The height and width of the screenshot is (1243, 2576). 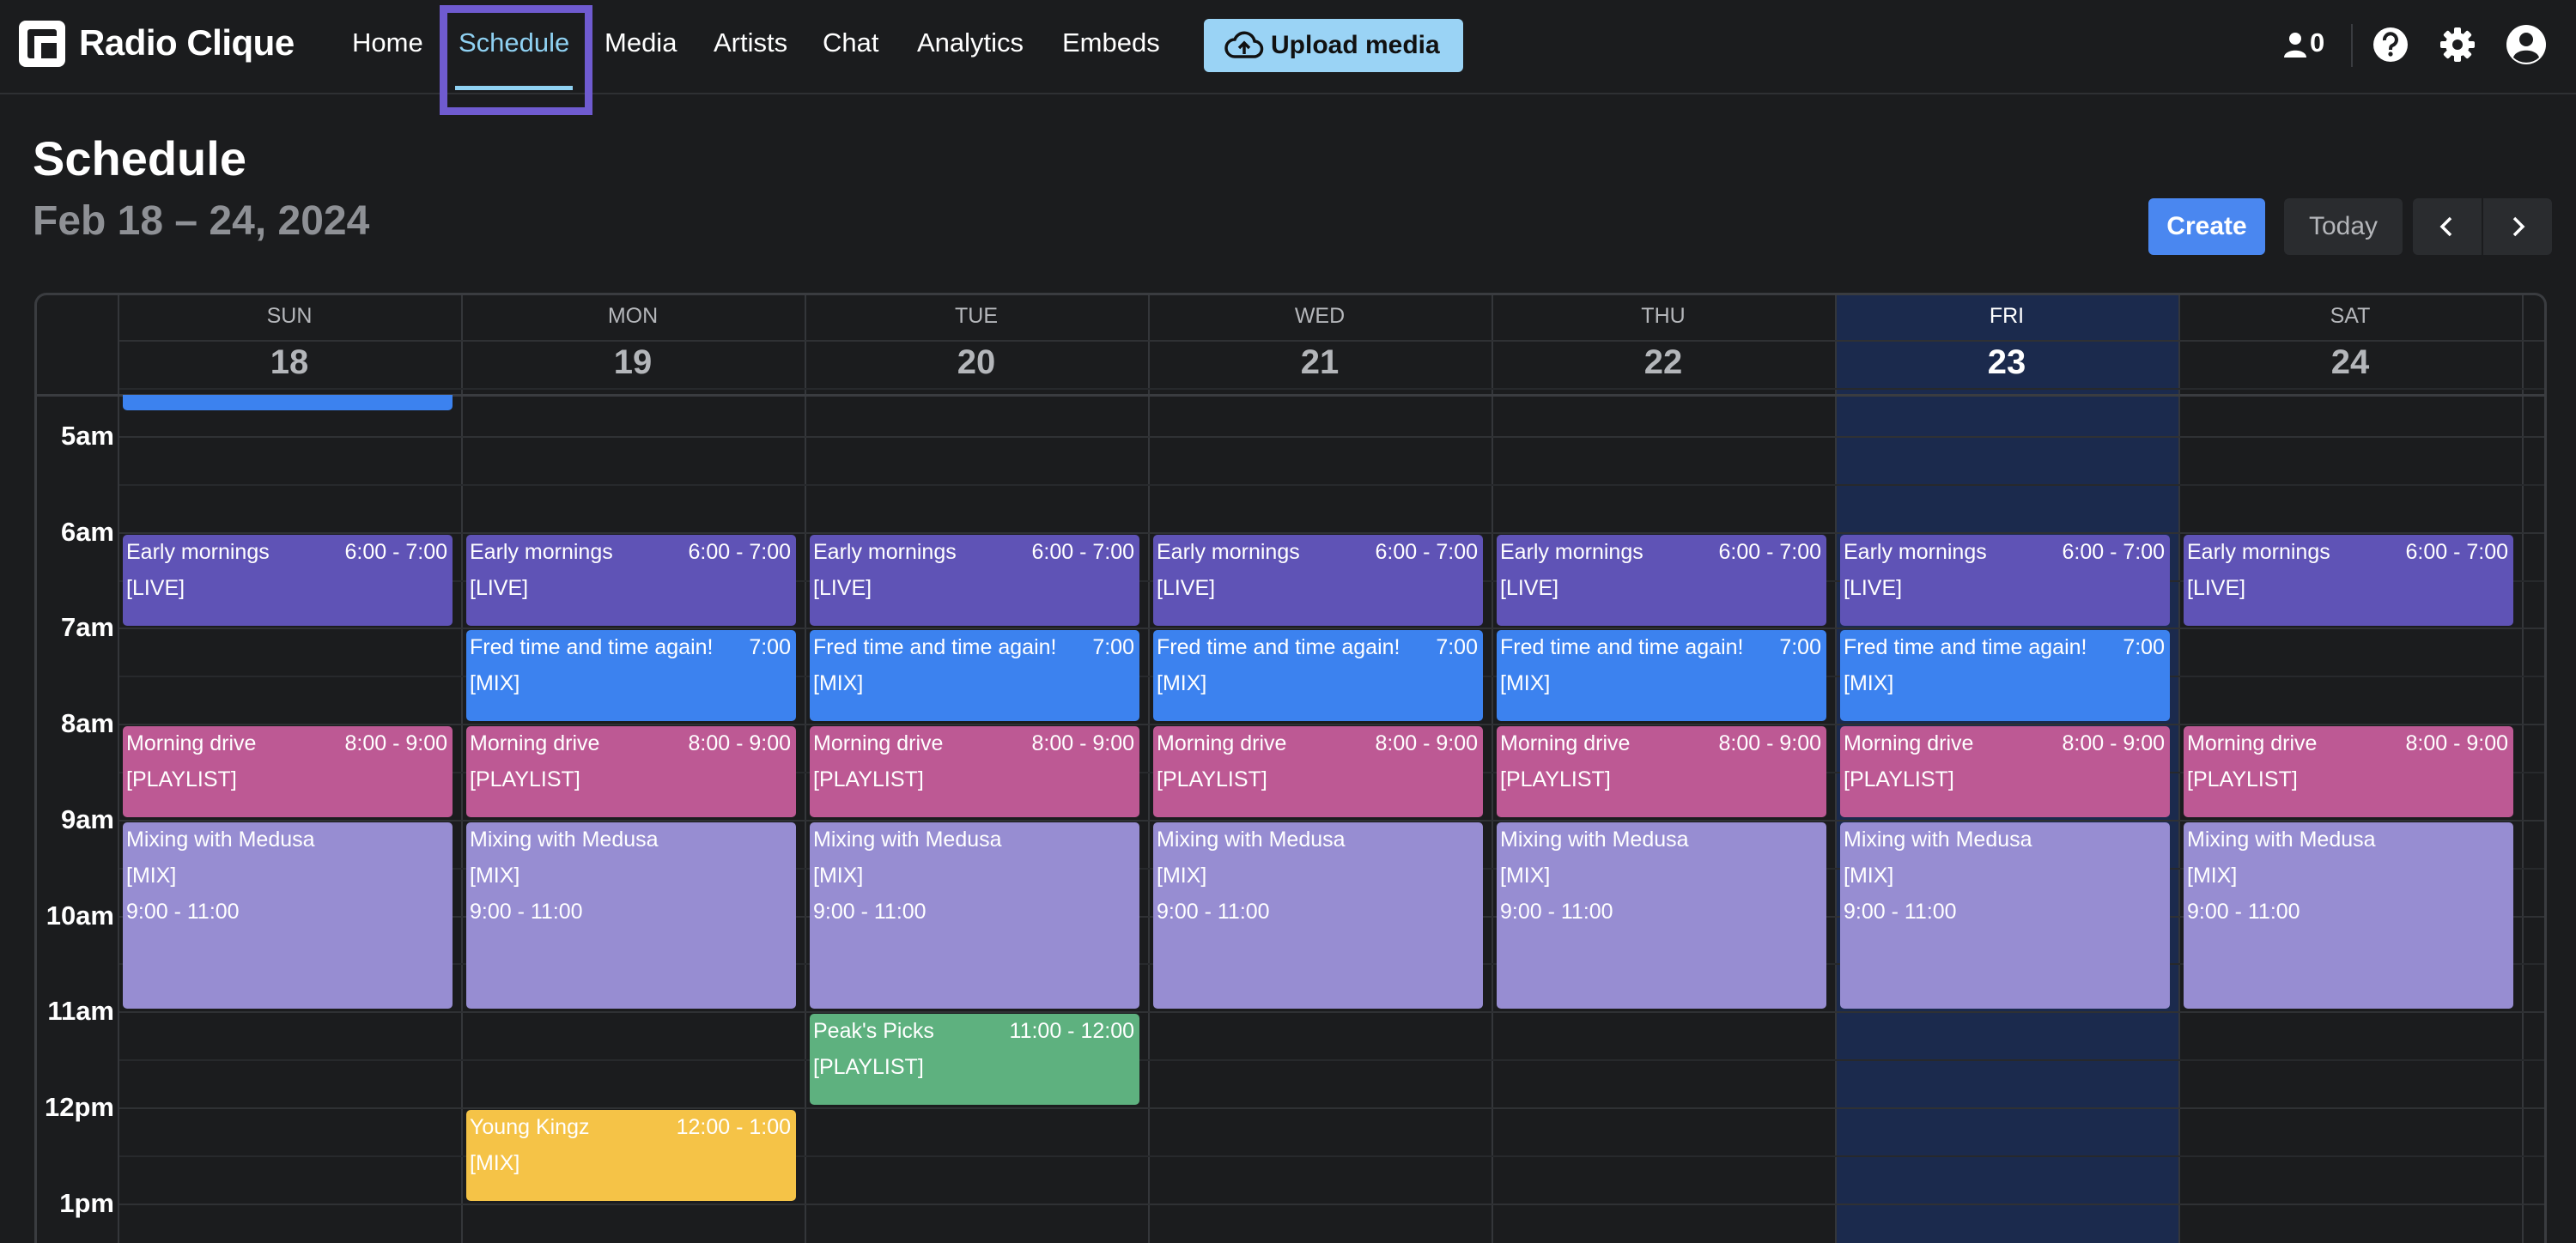 I want to click on nav-schedule: Schedule, so click(x=514, y=42).